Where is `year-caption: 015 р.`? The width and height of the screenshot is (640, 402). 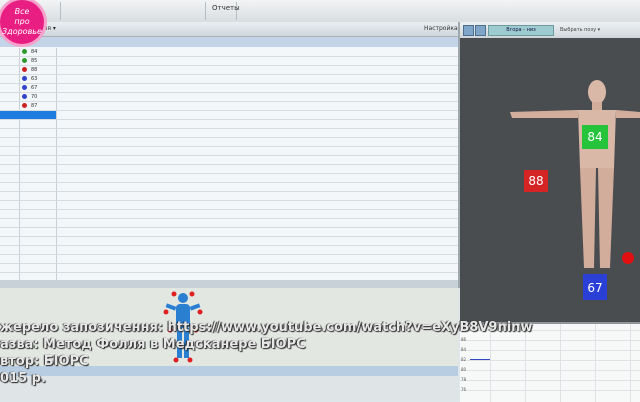
year-caption: 015 р. is located at coordinates (23, 378).